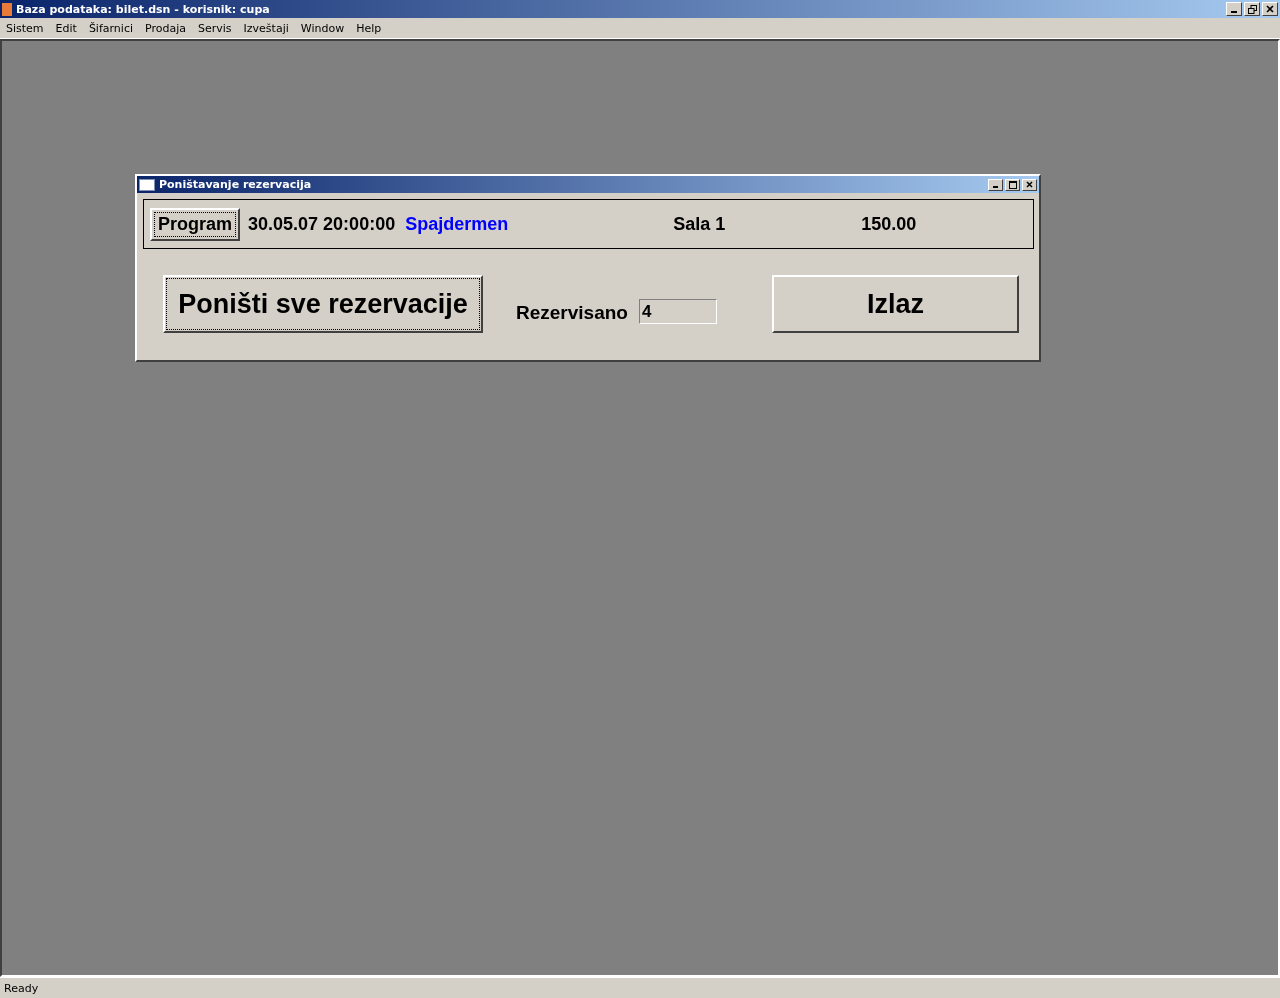 This screenshot has height=998, width=1280. I want to click on reserved-label: Rezervisano, so click(572, 313).